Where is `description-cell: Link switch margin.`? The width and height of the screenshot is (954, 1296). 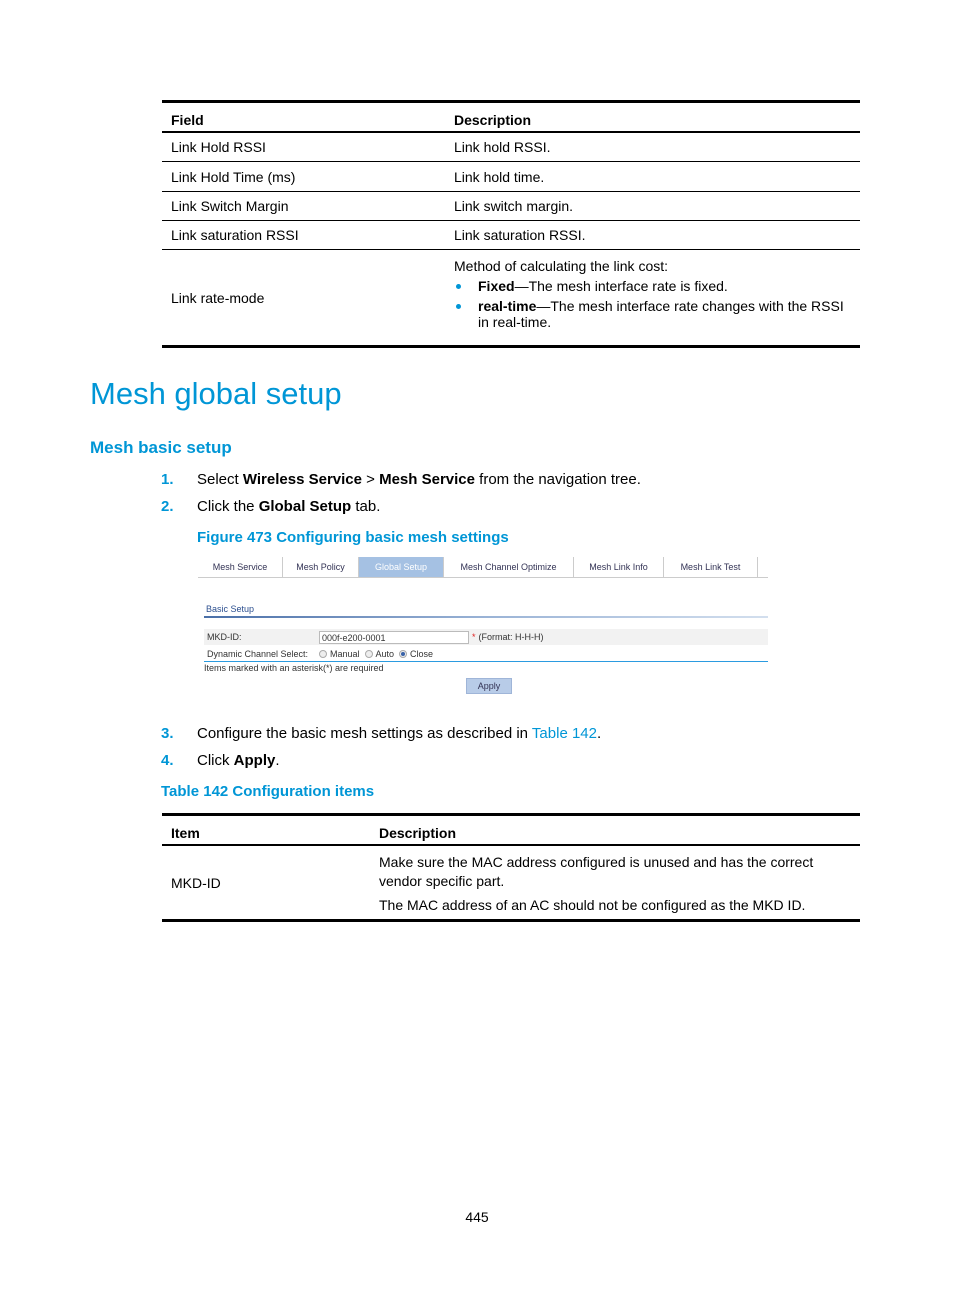
description-cell: Link switch margin. is located at coordinates (514, 206).